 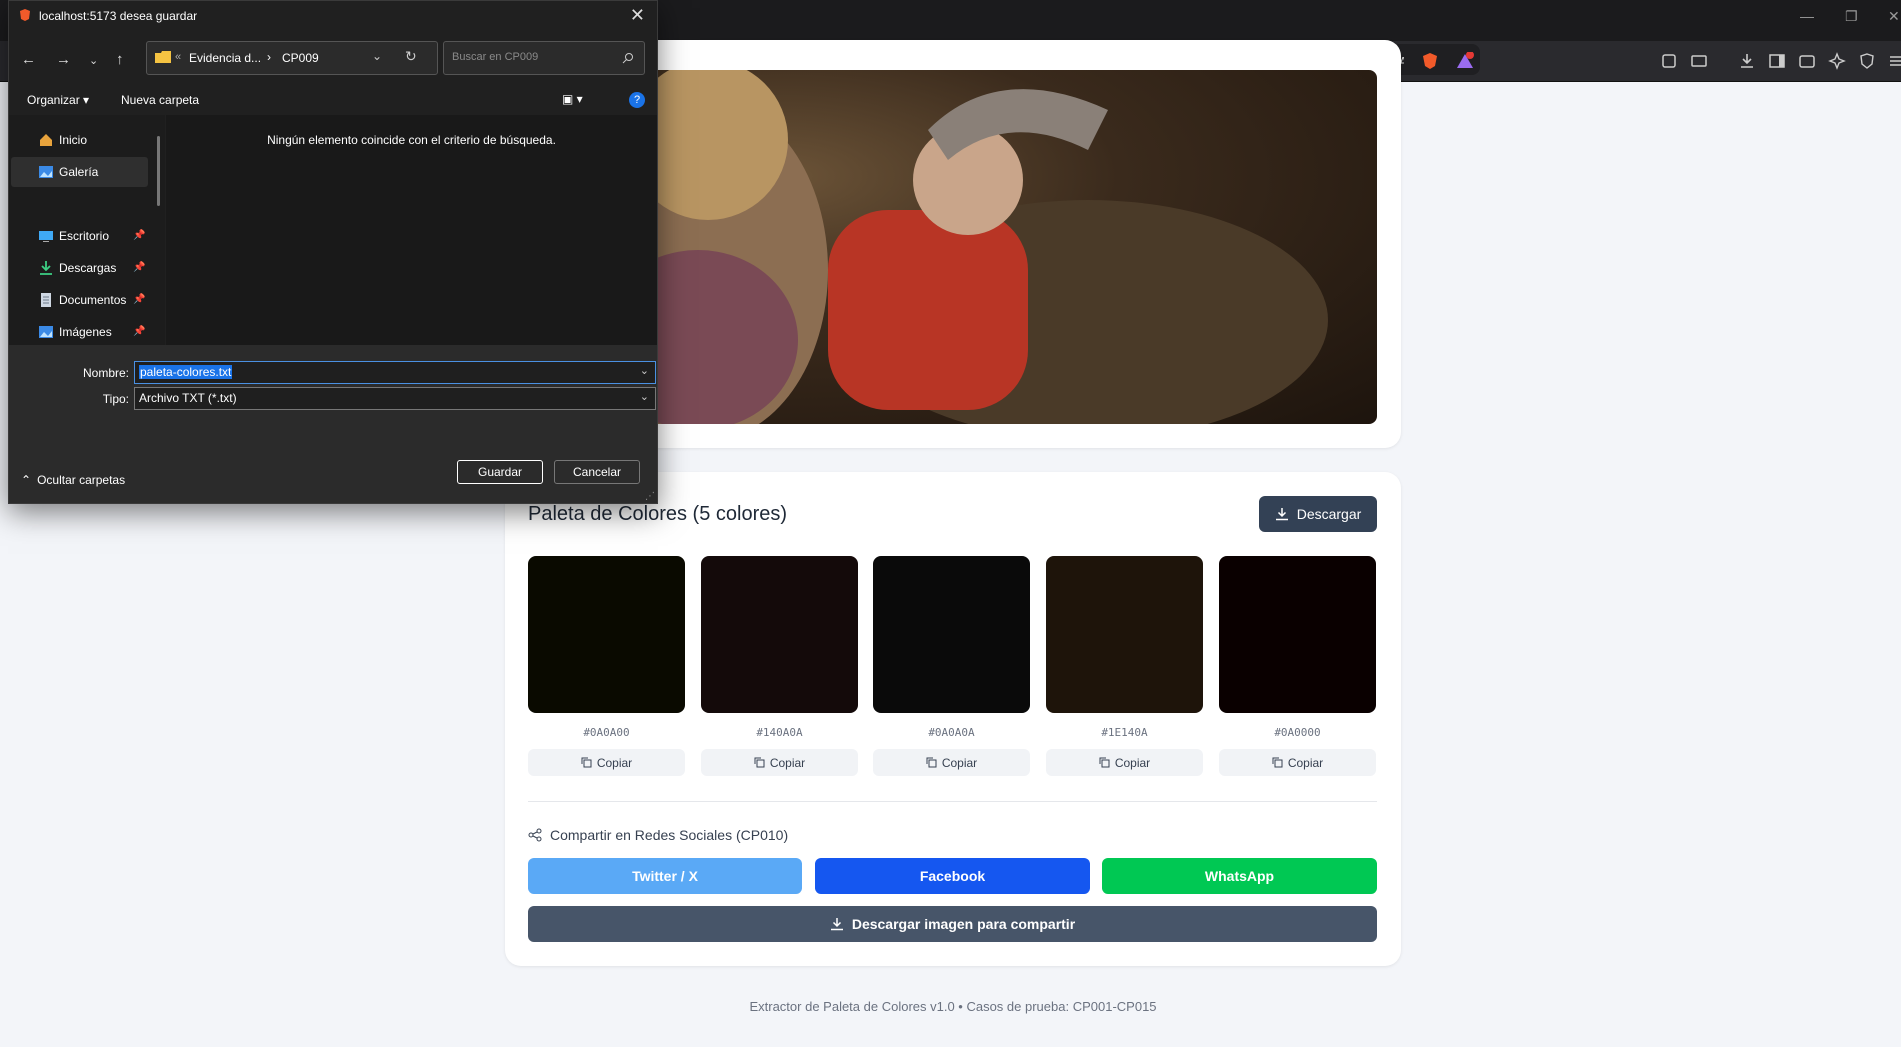 I want to click on organize-label: Organizar, so click(x=53, y=100).